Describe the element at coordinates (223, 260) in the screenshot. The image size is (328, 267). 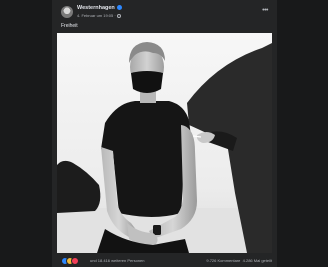
I see `comment-count: 9.726 Kommentare` at that location.